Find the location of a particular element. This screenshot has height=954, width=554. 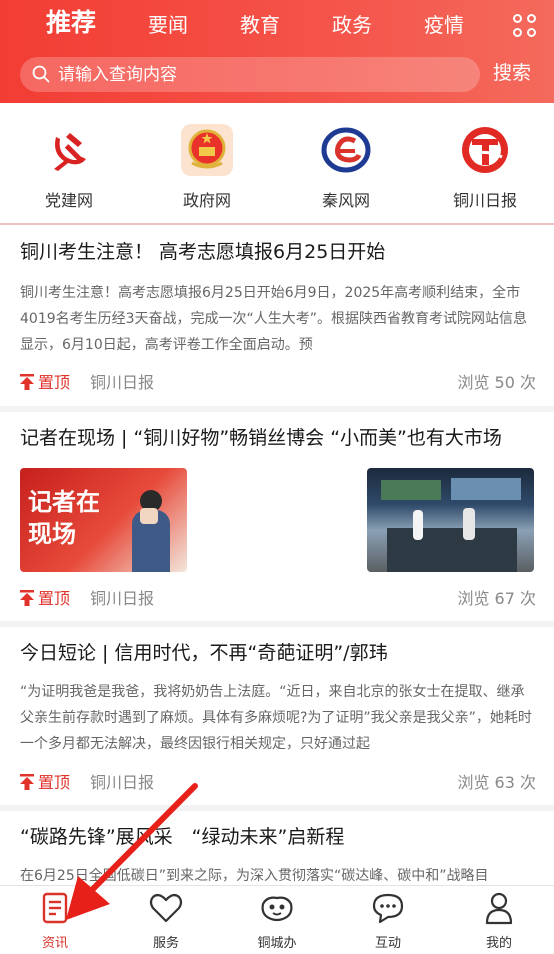

quick-link-tongchuan-daily: 铜川日报 is located at coordinates (485, 167).